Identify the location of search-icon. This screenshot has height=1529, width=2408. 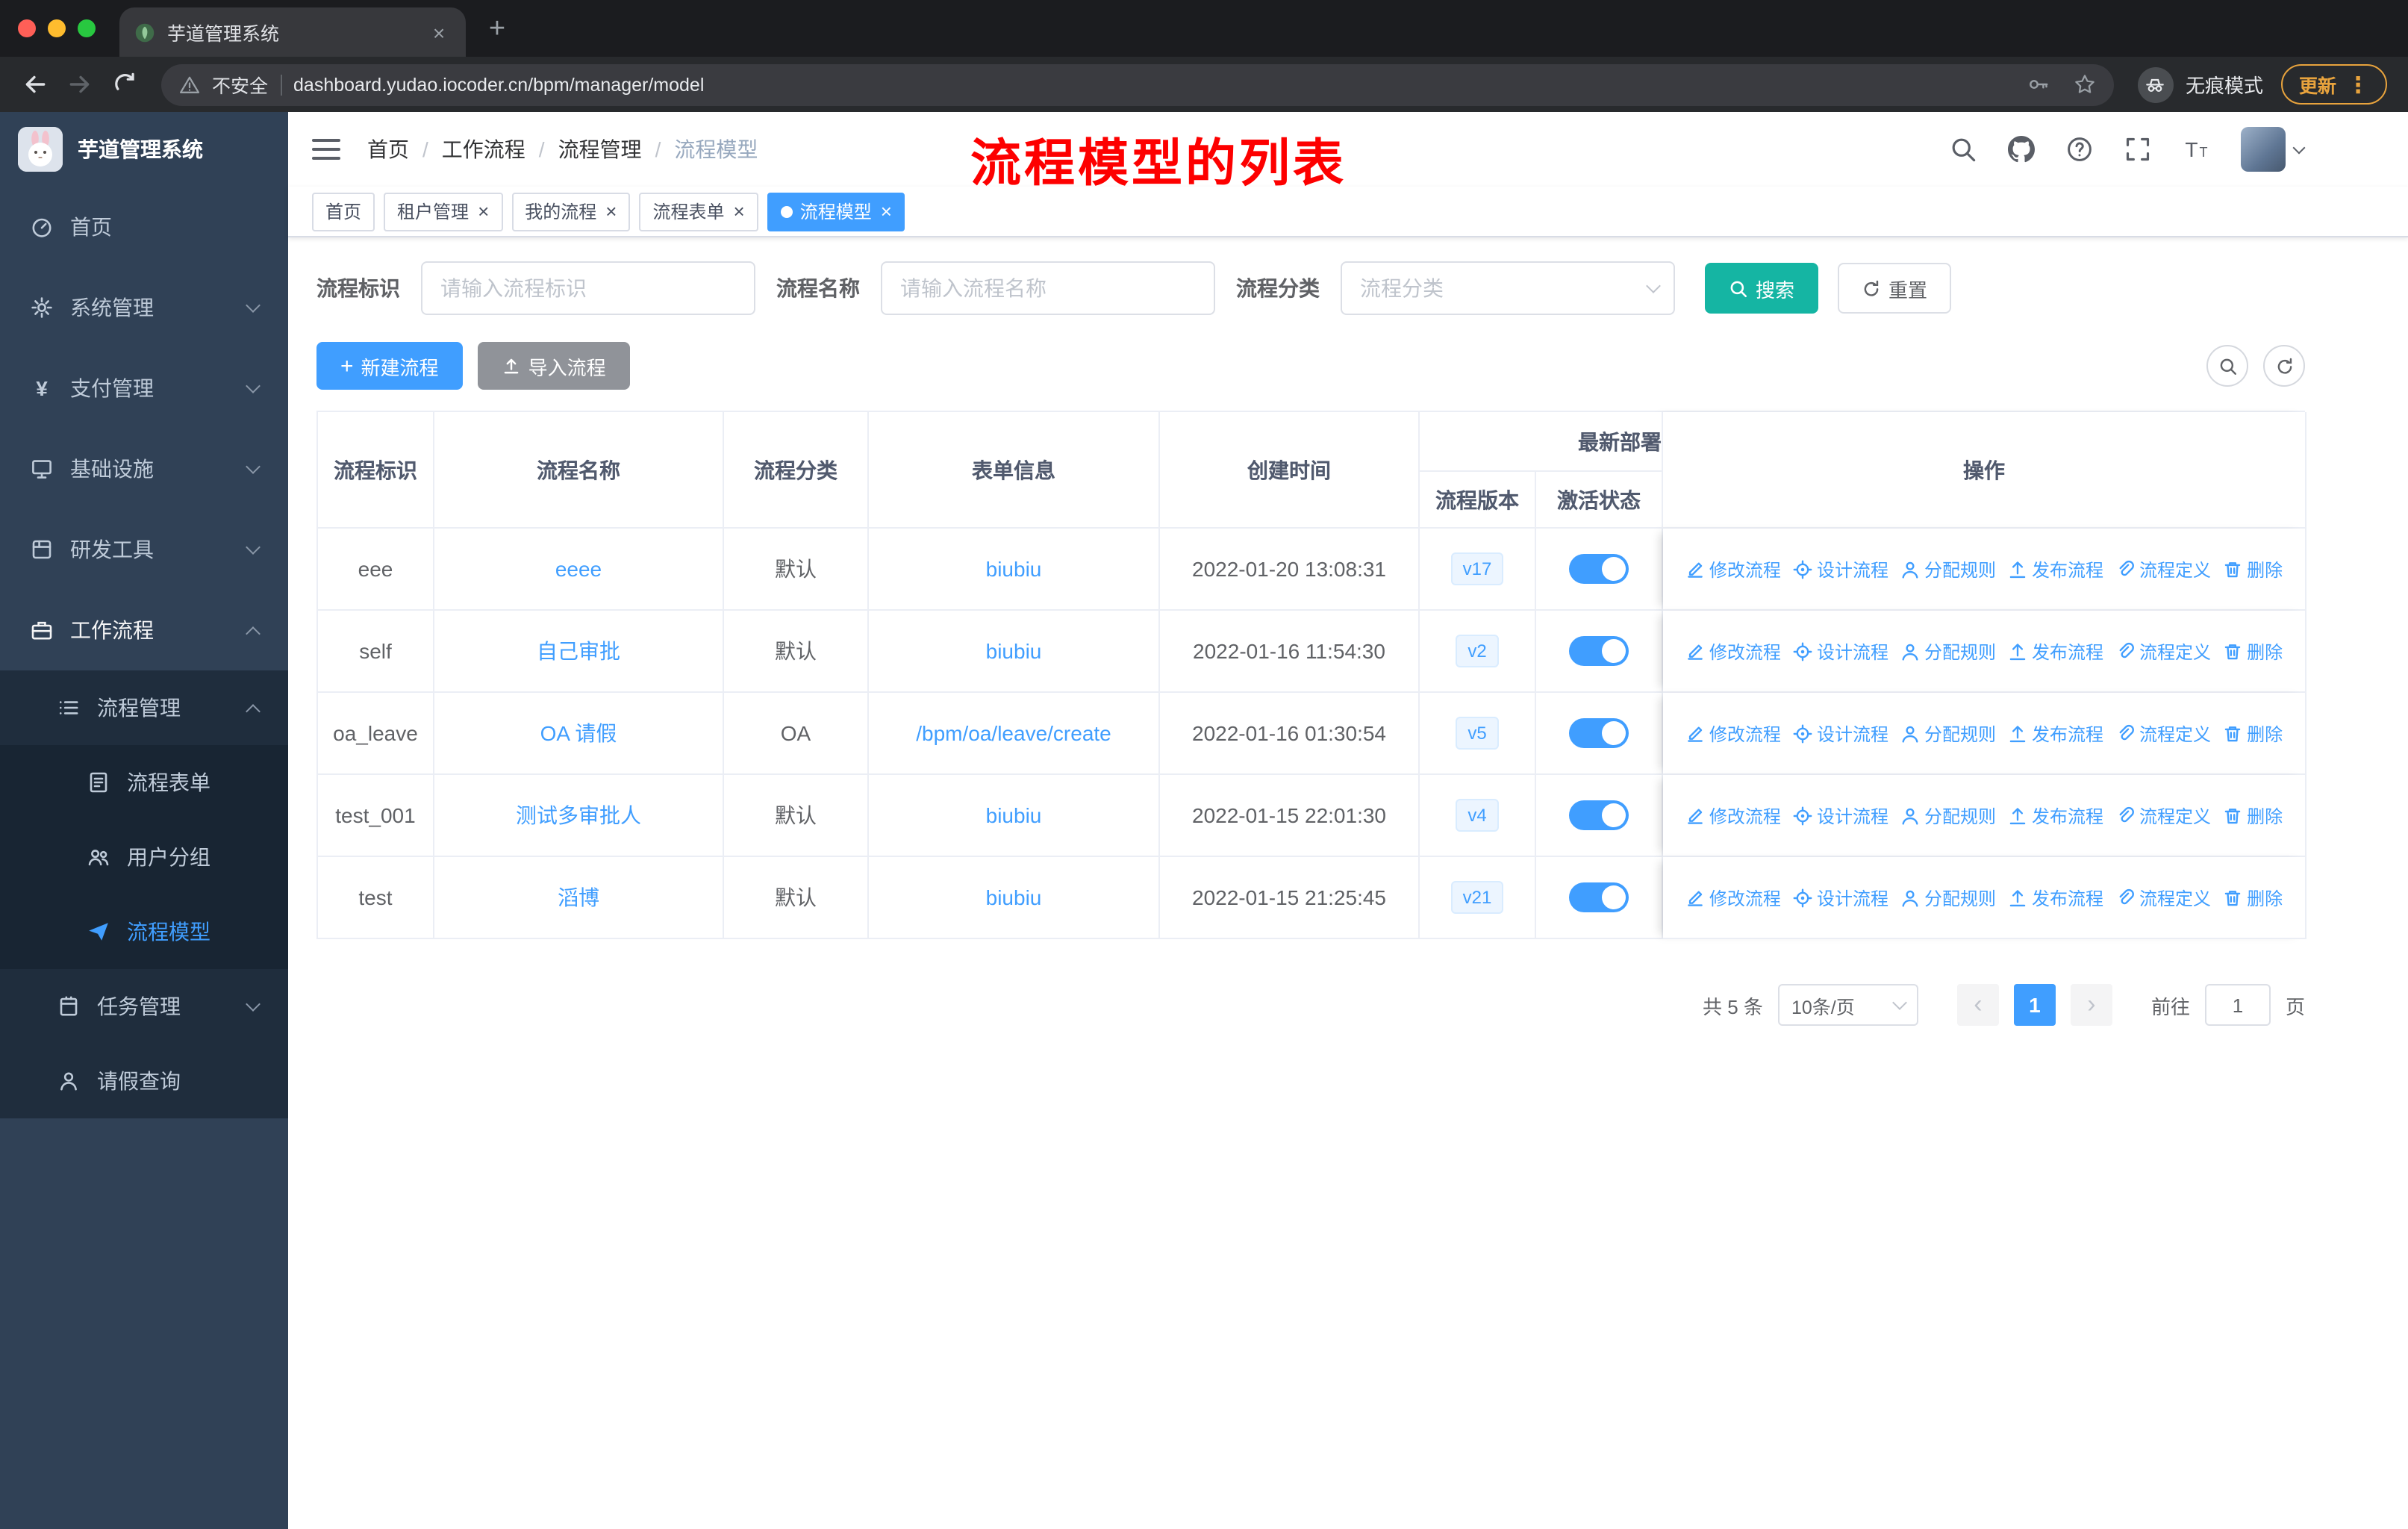
(1963, 149).